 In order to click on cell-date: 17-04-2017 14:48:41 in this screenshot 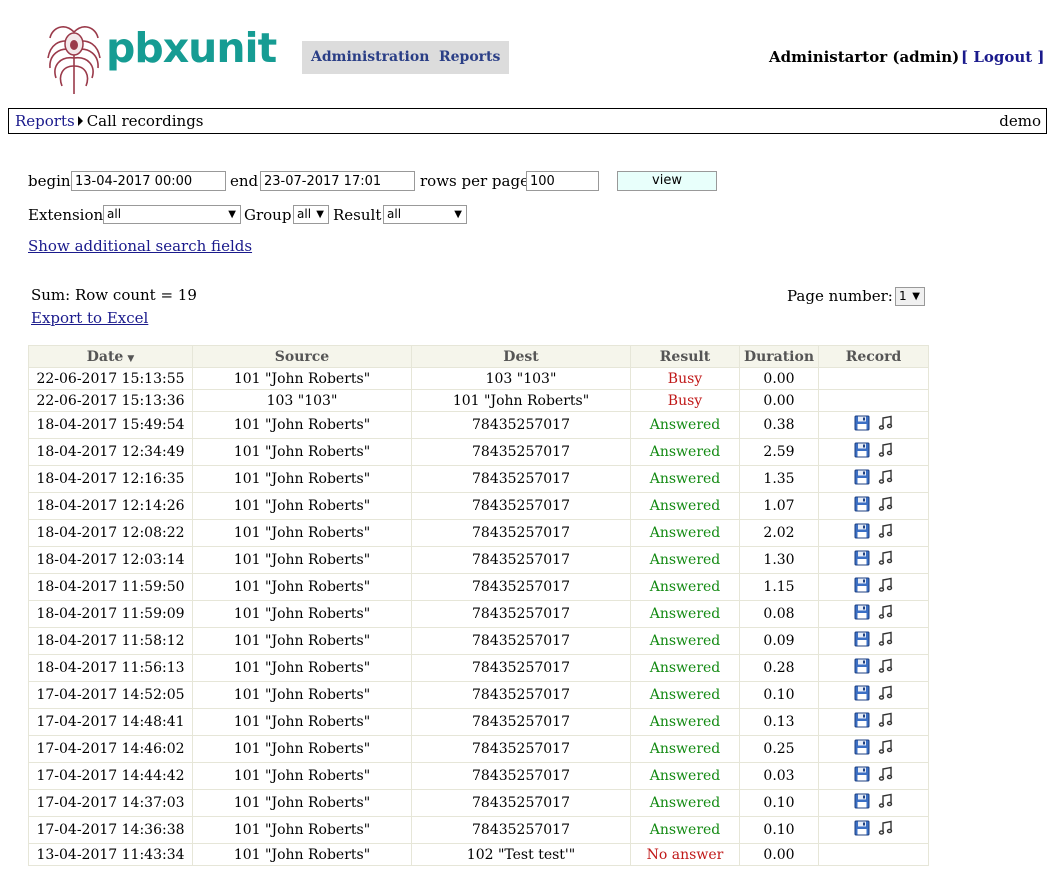, I will do `click(110, 722)`.